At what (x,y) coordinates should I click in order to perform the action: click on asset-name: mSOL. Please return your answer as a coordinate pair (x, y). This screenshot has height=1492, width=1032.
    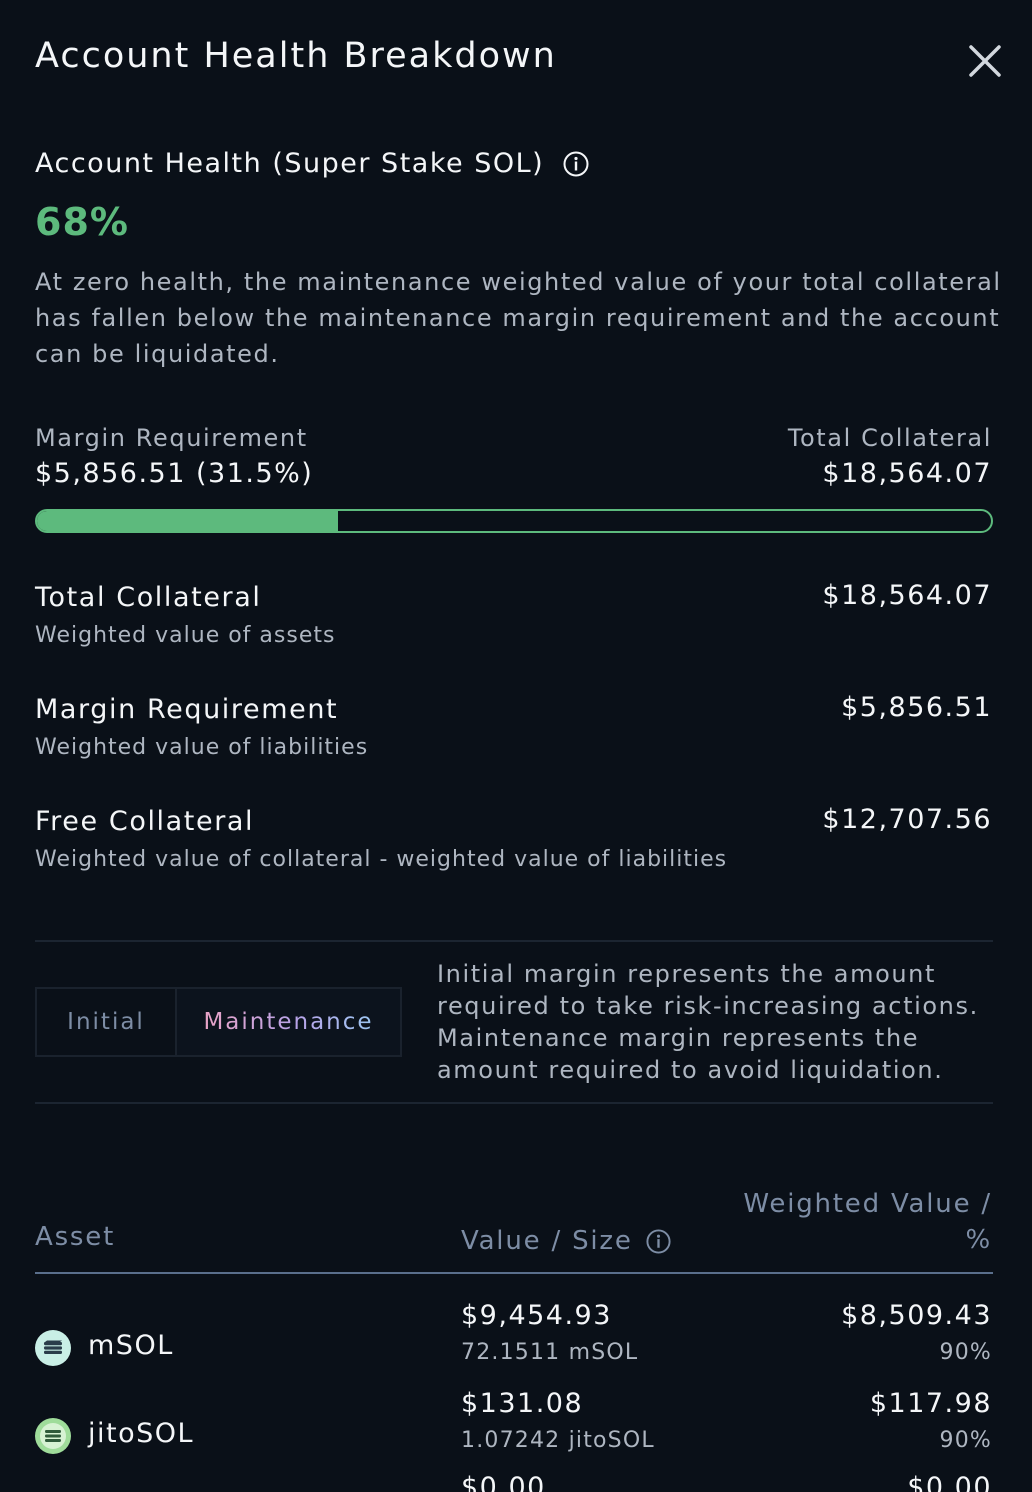
    Looking at the image, I should click on (131, 1345).